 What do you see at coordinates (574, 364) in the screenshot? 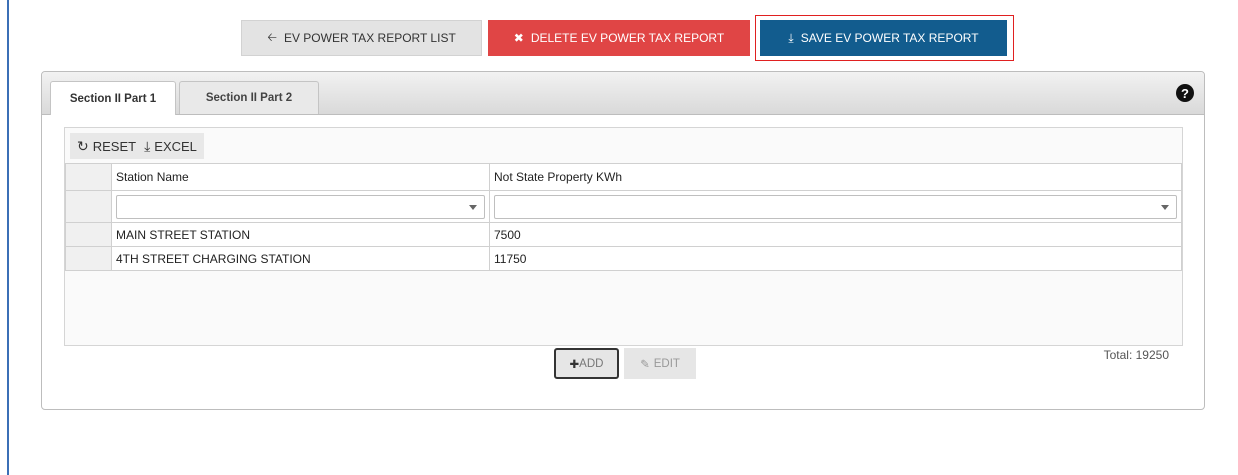
I see `plus-icon: ✚` at bounding box center [574, 364].